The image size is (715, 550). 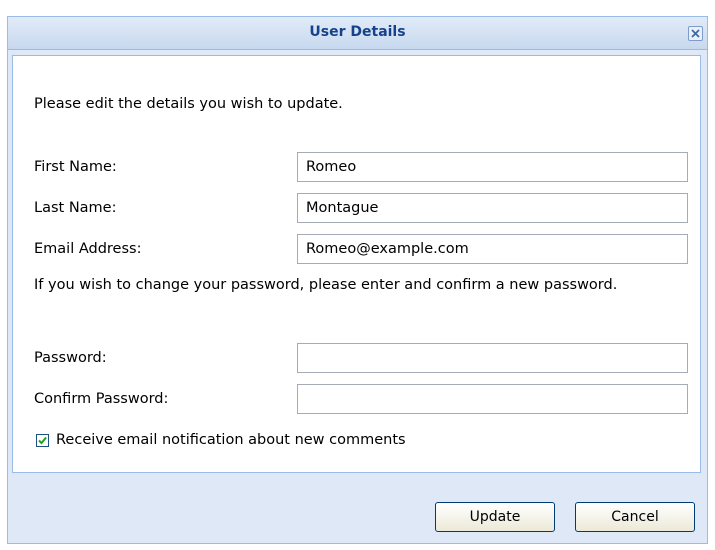 I want to click on password-field, so click(x=492, y=358).